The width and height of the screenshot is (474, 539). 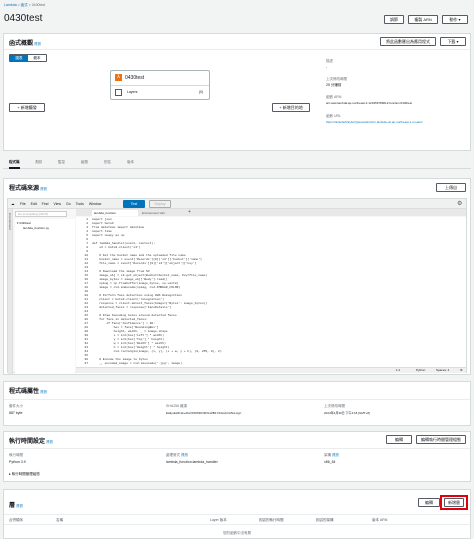 I want to click on breadcrumb-functions: 函式, so click(x=24, y=5).